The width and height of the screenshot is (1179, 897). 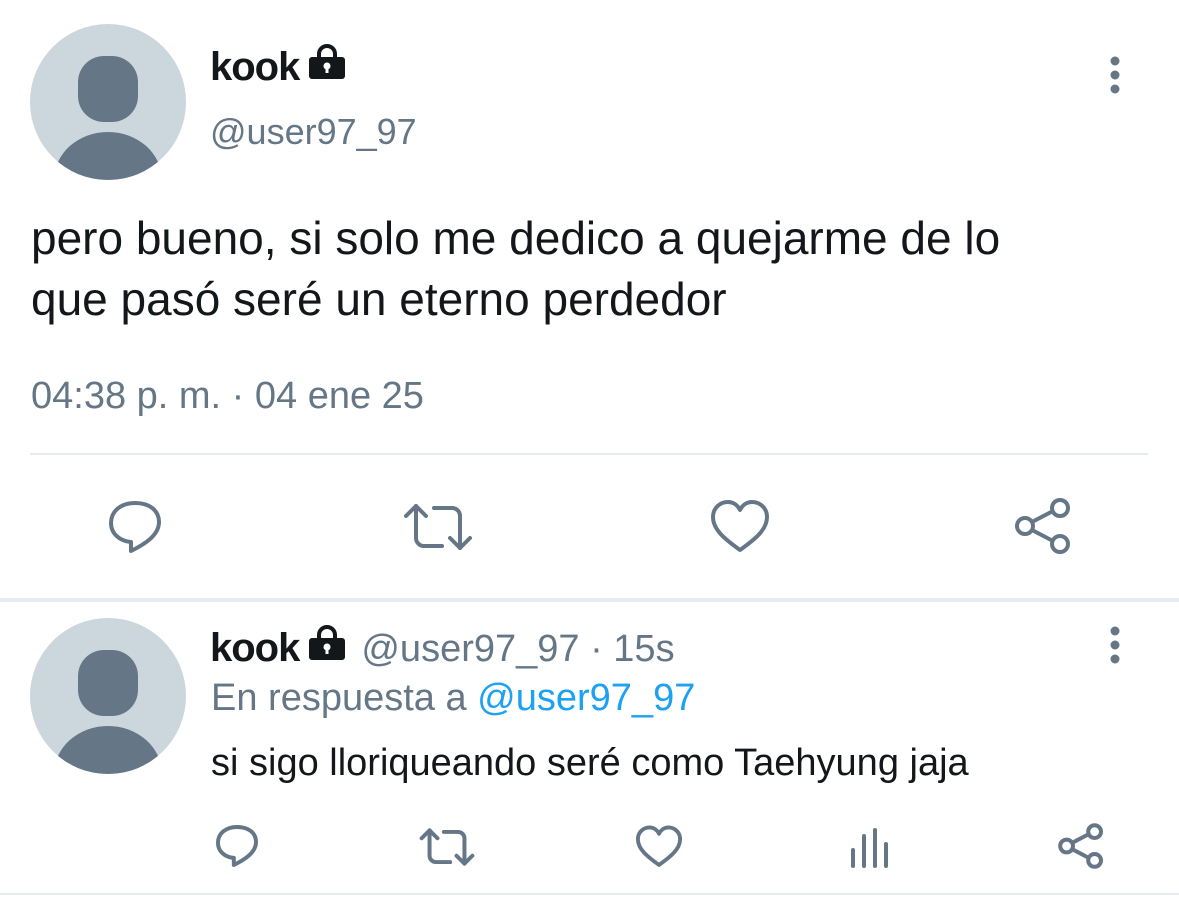 What do you see at coordinates (227, 396) in the screenshot?
I see `tweet-timestamp: 04:38 p. m. · 04 ene 25` at bounding box center [227, 396].